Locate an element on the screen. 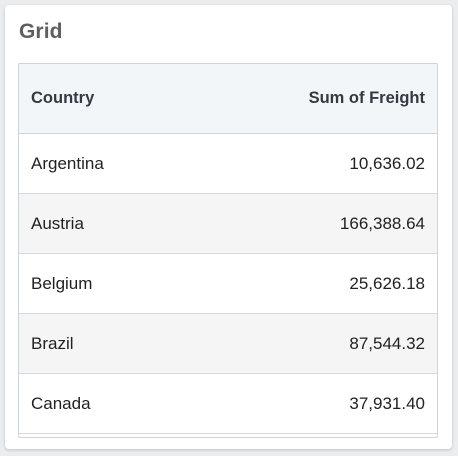 The height and width of the screenshot is (456, 458). freight-cell: 166,388.64 is located at coordinates (382, 223).